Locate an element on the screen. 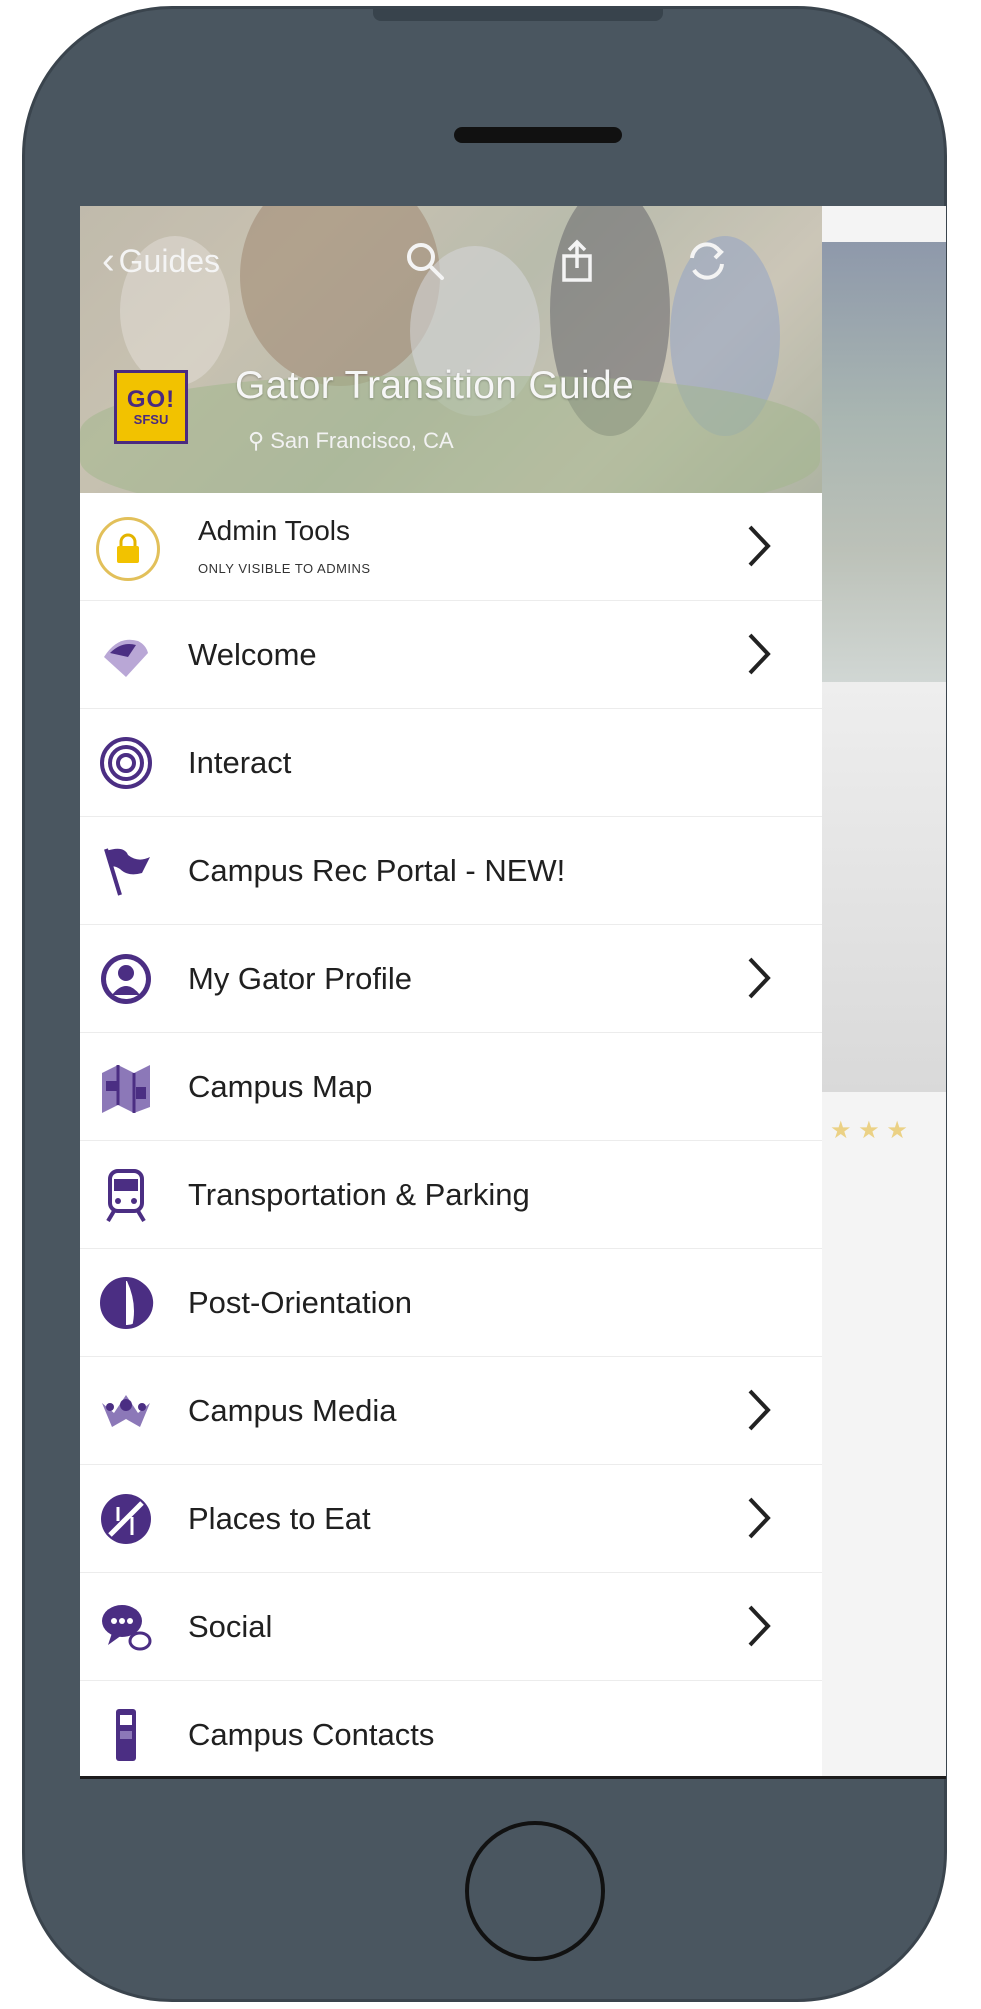 The image size is (981, 2009). guide-location-text: San Francisco, CA is located at coordinates (362, 440).